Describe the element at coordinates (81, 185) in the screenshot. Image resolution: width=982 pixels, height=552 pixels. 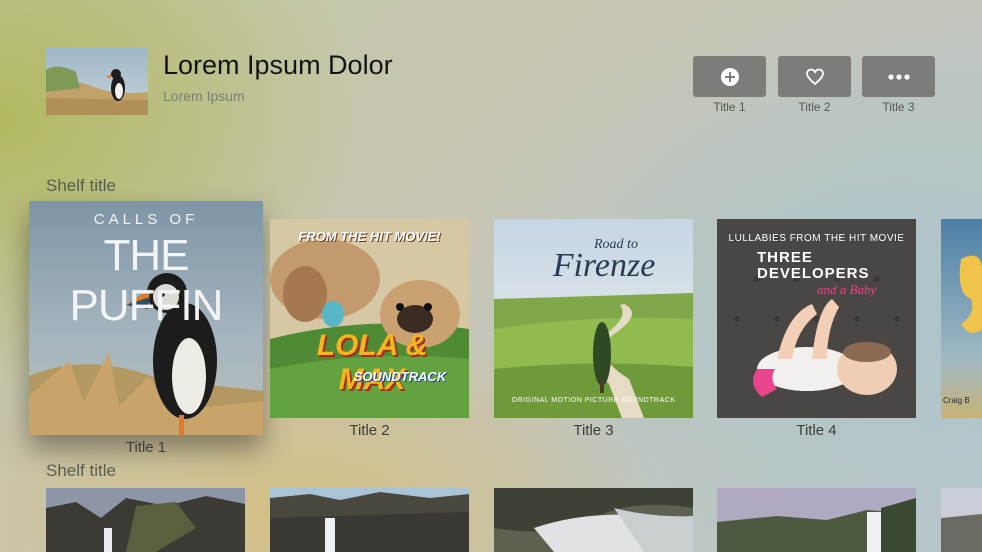
I see `shelf-title: Shelf title` at that location.